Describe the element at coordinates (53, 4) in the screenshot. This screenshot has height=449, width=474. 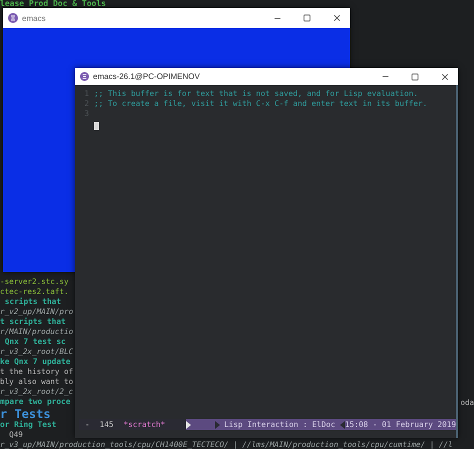
I see `terminal-line: lease Prod Doc & Tools` at that location.